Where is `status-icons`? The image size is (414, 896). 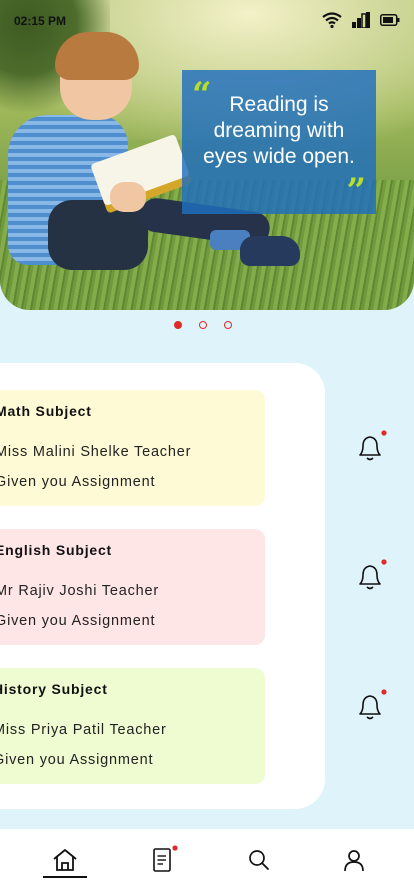 status-icons is located at coordinates (361, 20).